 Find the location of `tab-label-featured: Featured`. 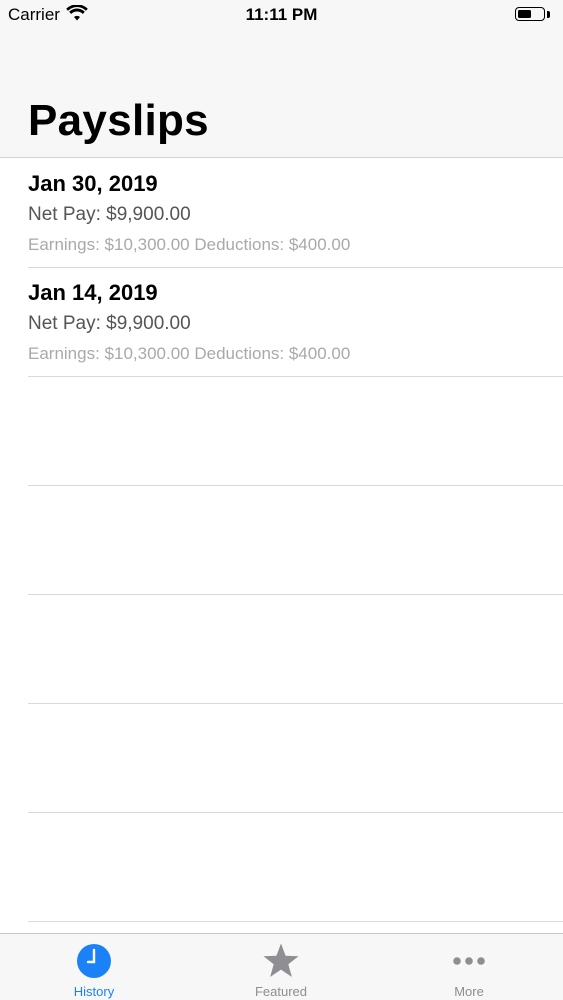

tab-label-featured: Featured is located at coordinates (281, 991).